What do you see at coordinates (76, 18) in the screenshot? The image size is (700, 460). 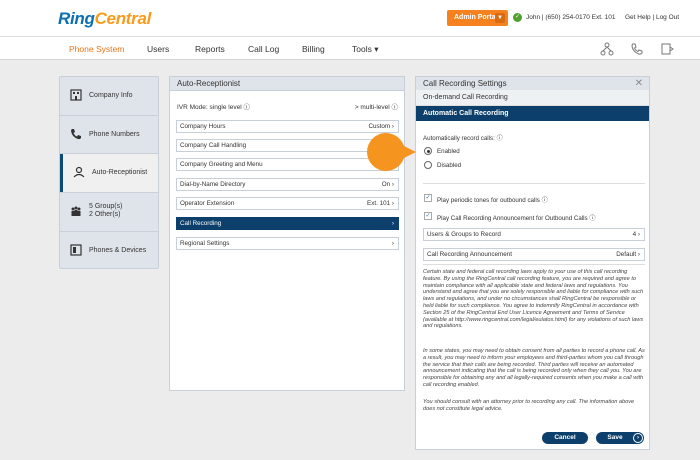 I see `logo-ring-text: Ring` at bounding box center [76, 18].